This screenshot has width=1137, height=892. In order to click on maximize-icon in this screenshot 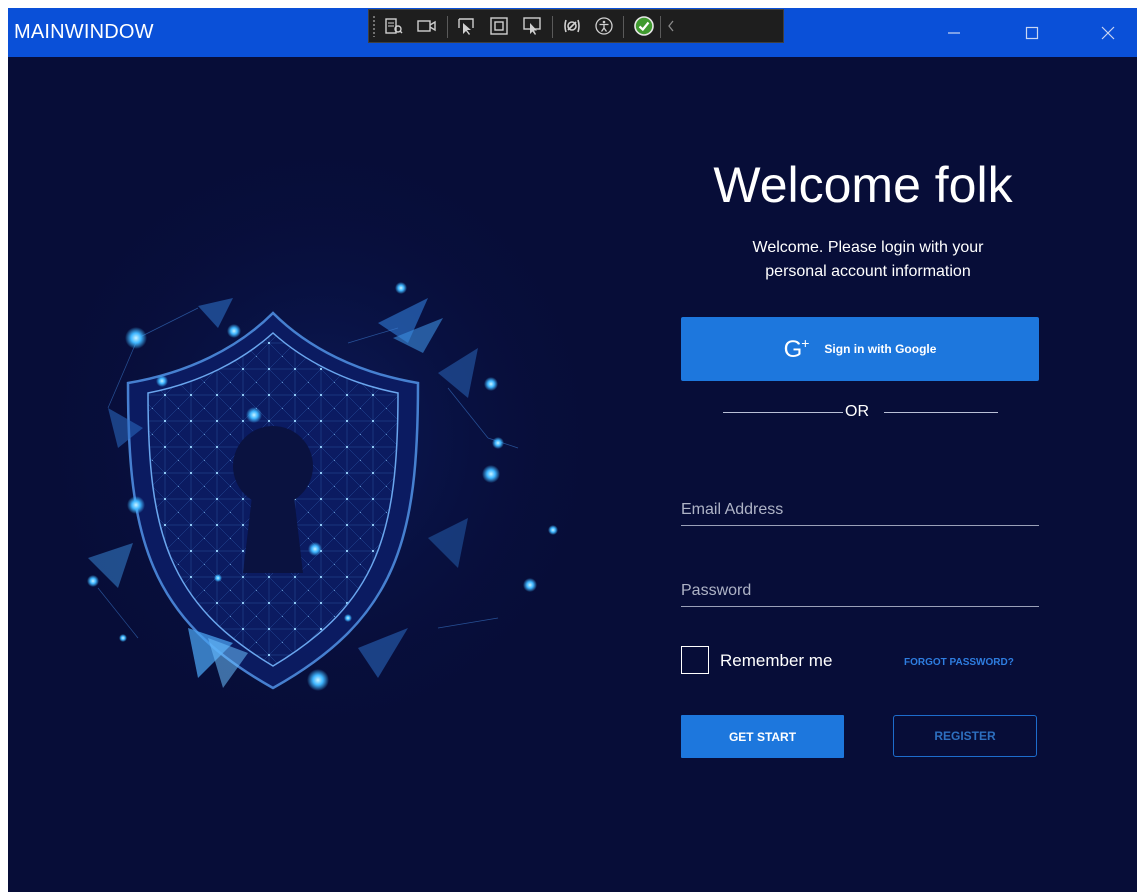, I will do `click(1032, 32)`.